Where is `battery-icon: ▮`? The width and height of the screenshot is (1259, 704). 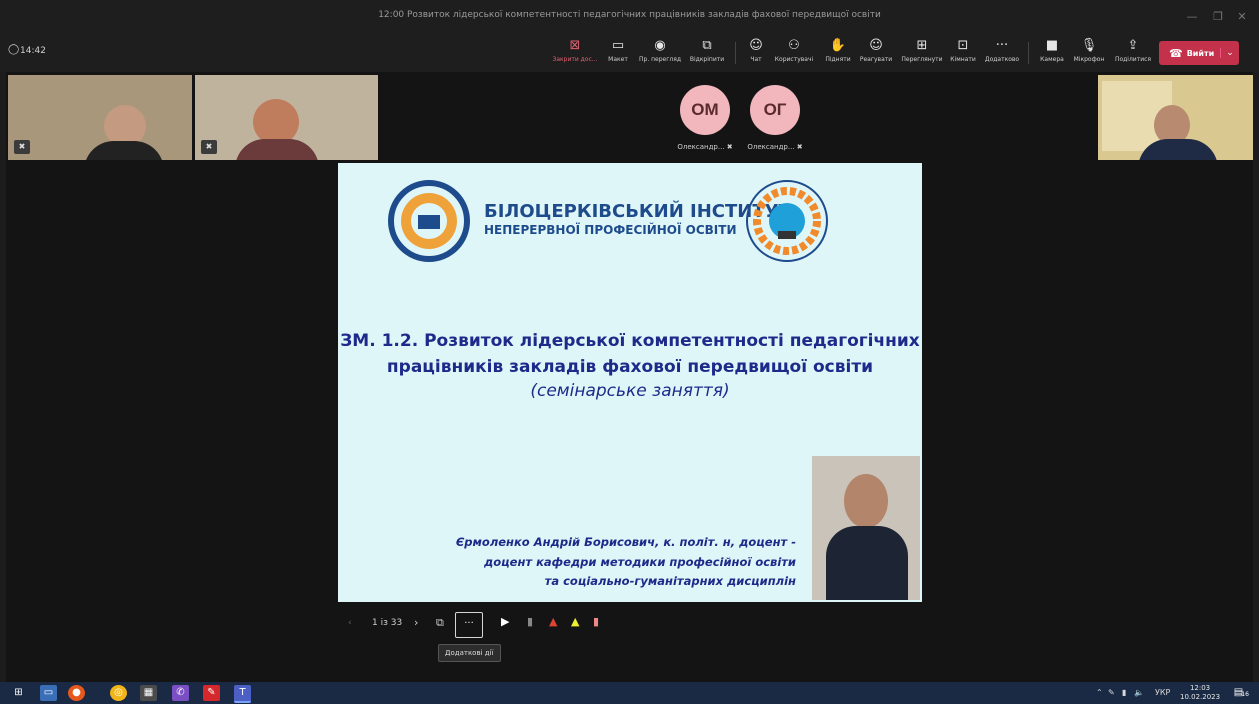
battery-icon: ▮ is located at coordinates (1124, 692).